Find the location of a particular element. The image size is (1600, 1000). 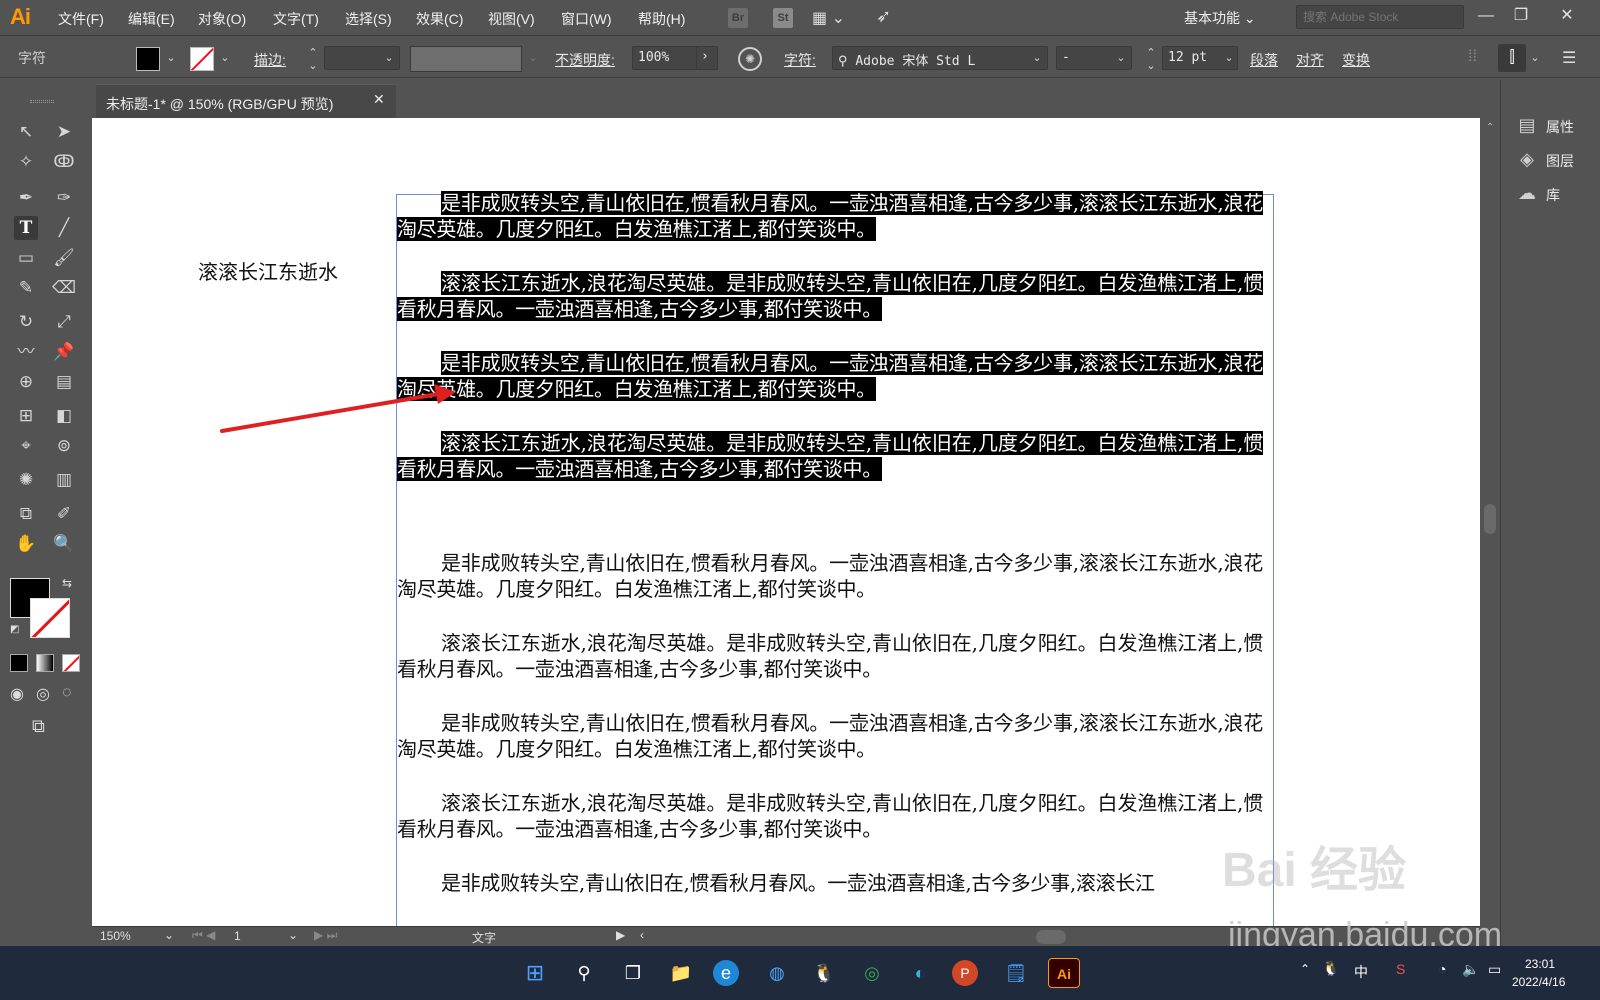

color-mode-icon is located at coordinates (19, 663).